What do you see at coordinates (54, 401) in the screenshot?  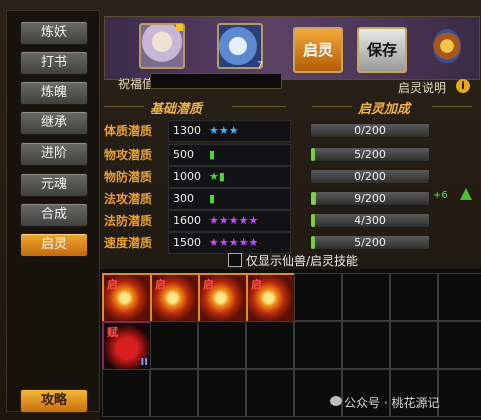 I see `guide-button: 攻略` at bounding box center [54, 401].